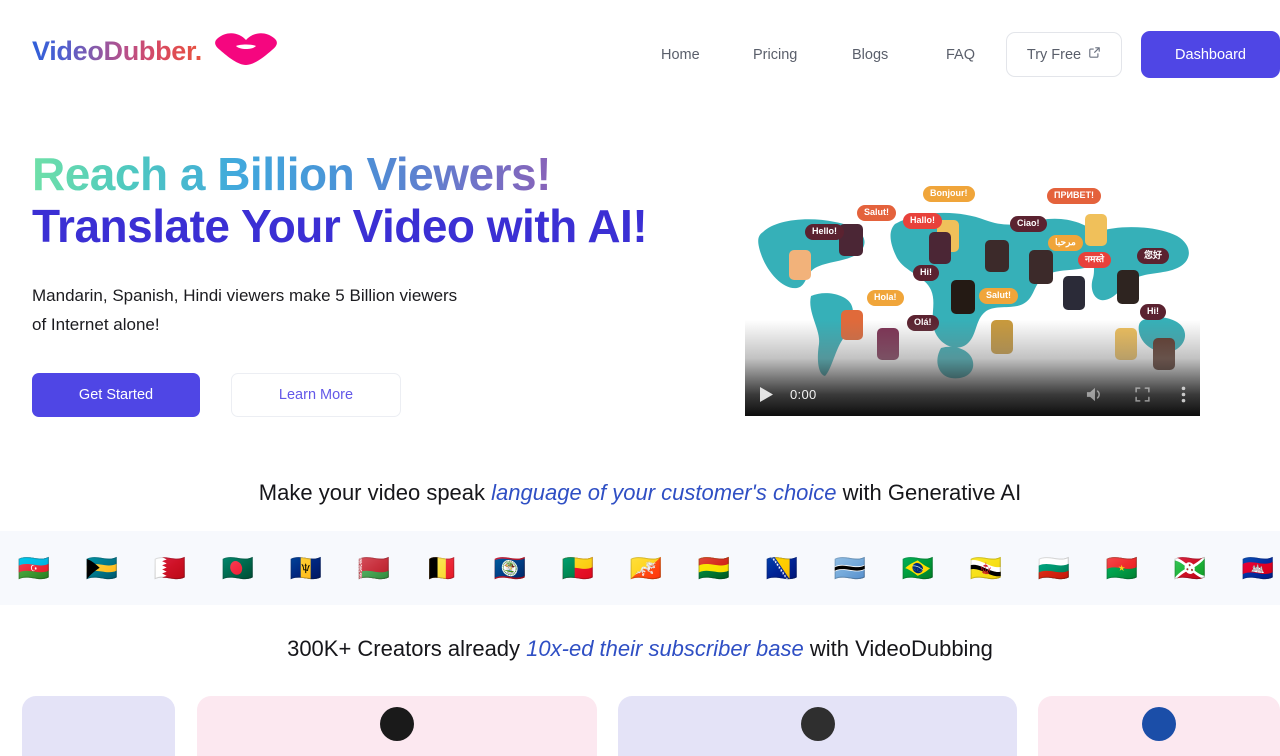 Image resolution: width=1280 pixels, height=756 pixels. I want to click on tagline-prefix: Make your video speak, so click(375, 492).